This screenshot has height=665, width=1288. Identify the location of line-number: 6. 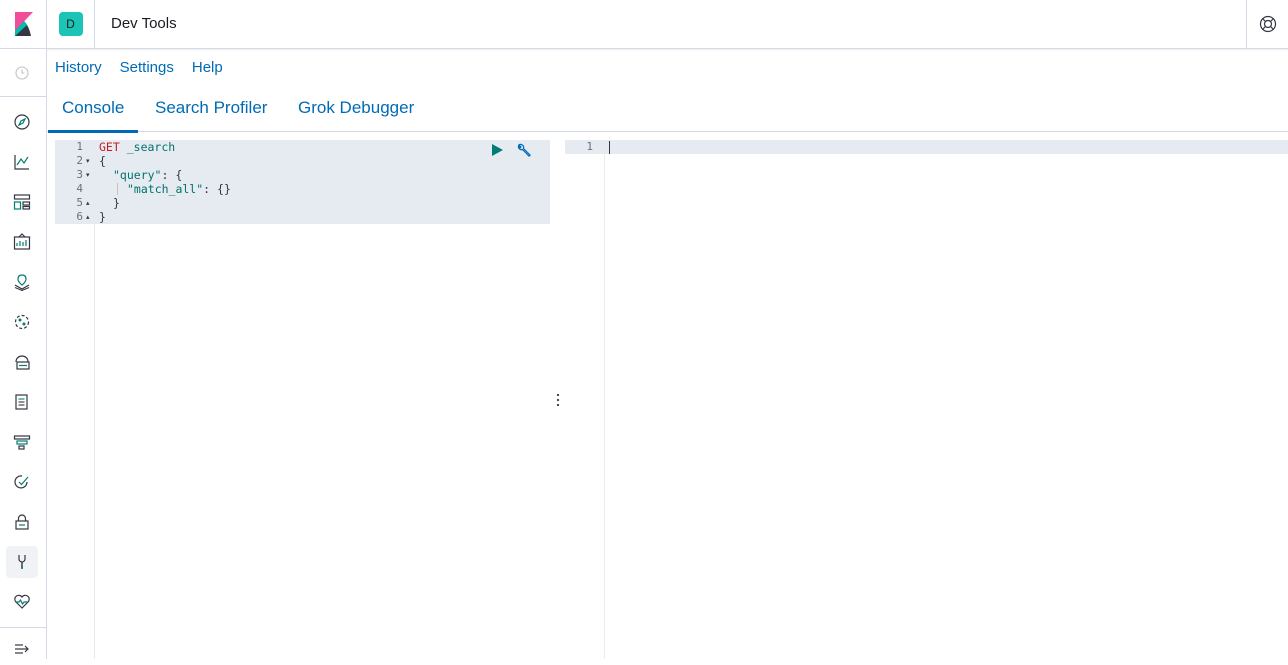
(79, 216).